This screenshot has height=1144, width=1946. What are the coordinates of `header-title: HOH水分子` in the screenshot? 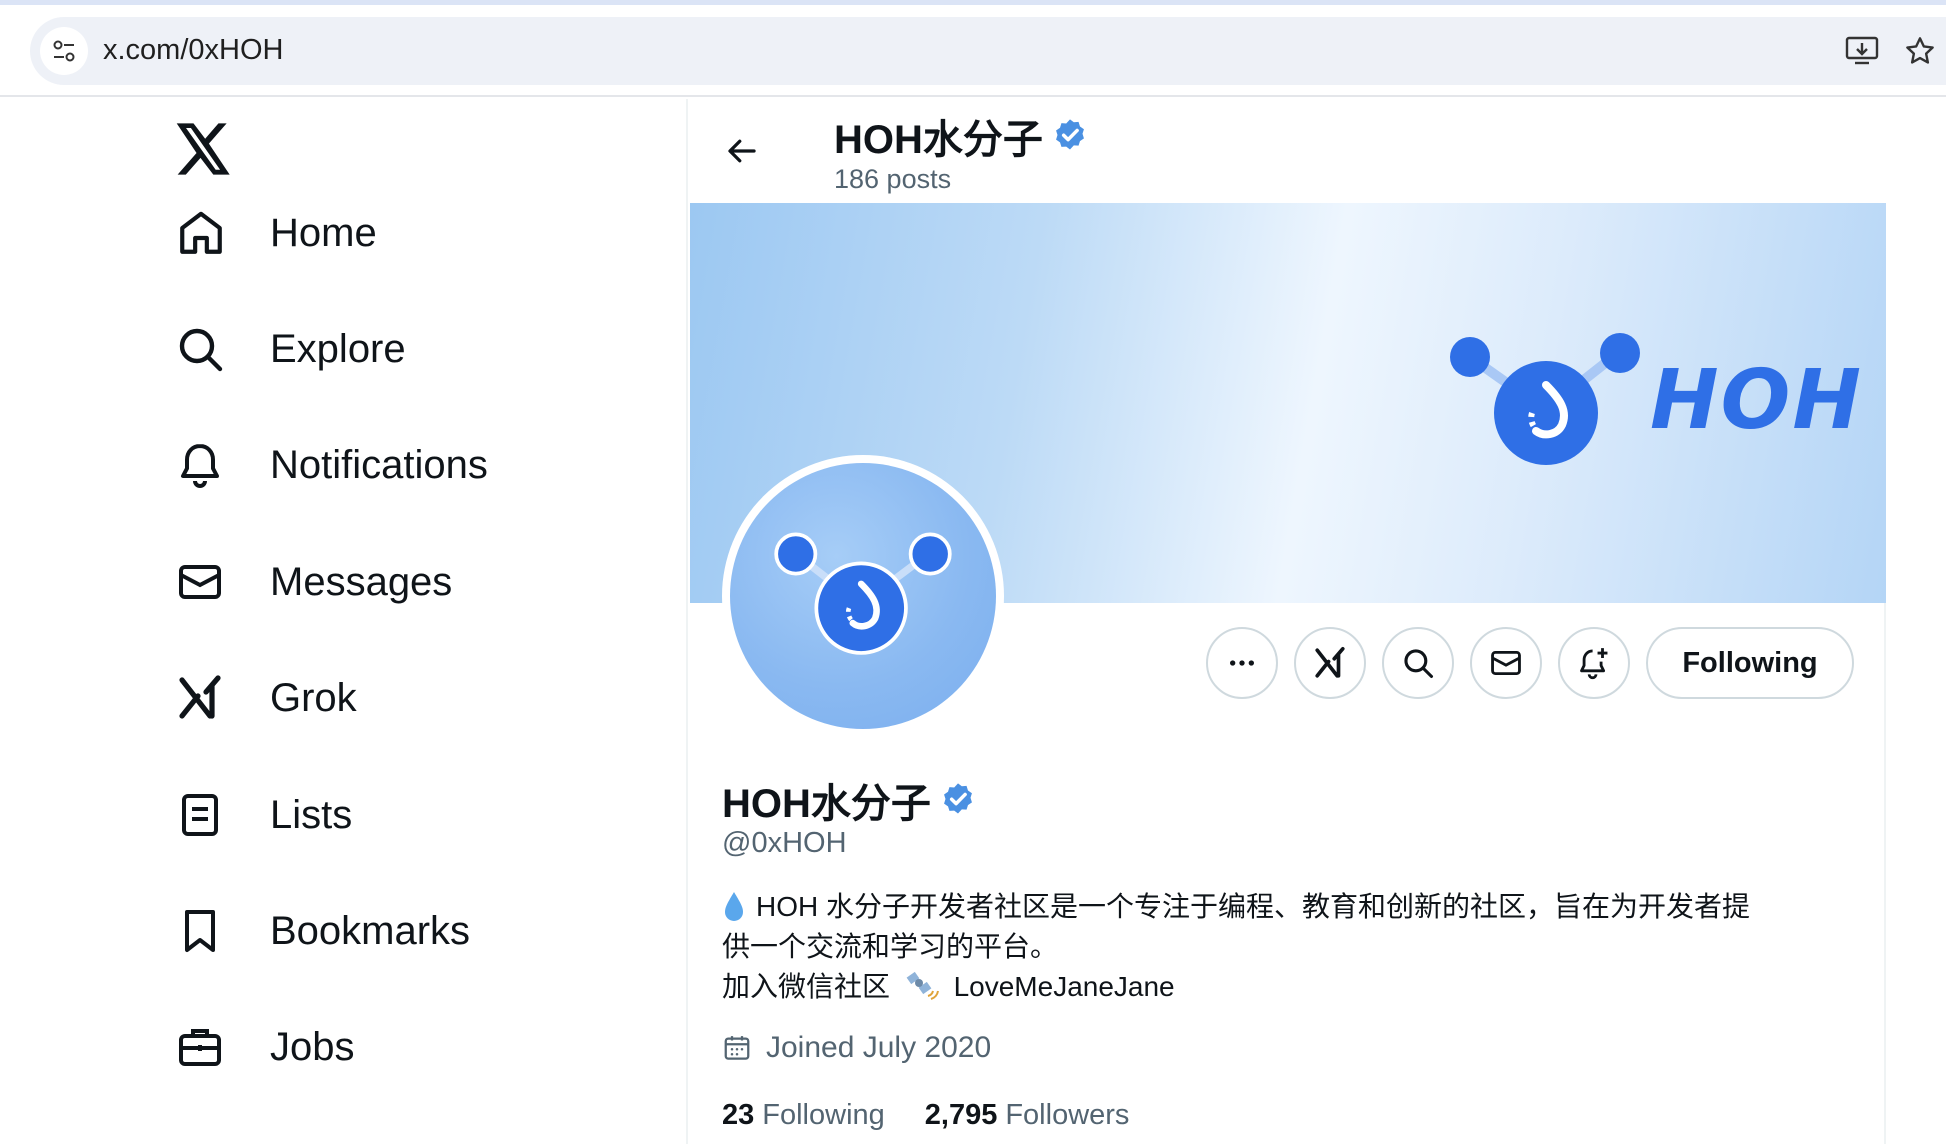 It's located at (961, 136).